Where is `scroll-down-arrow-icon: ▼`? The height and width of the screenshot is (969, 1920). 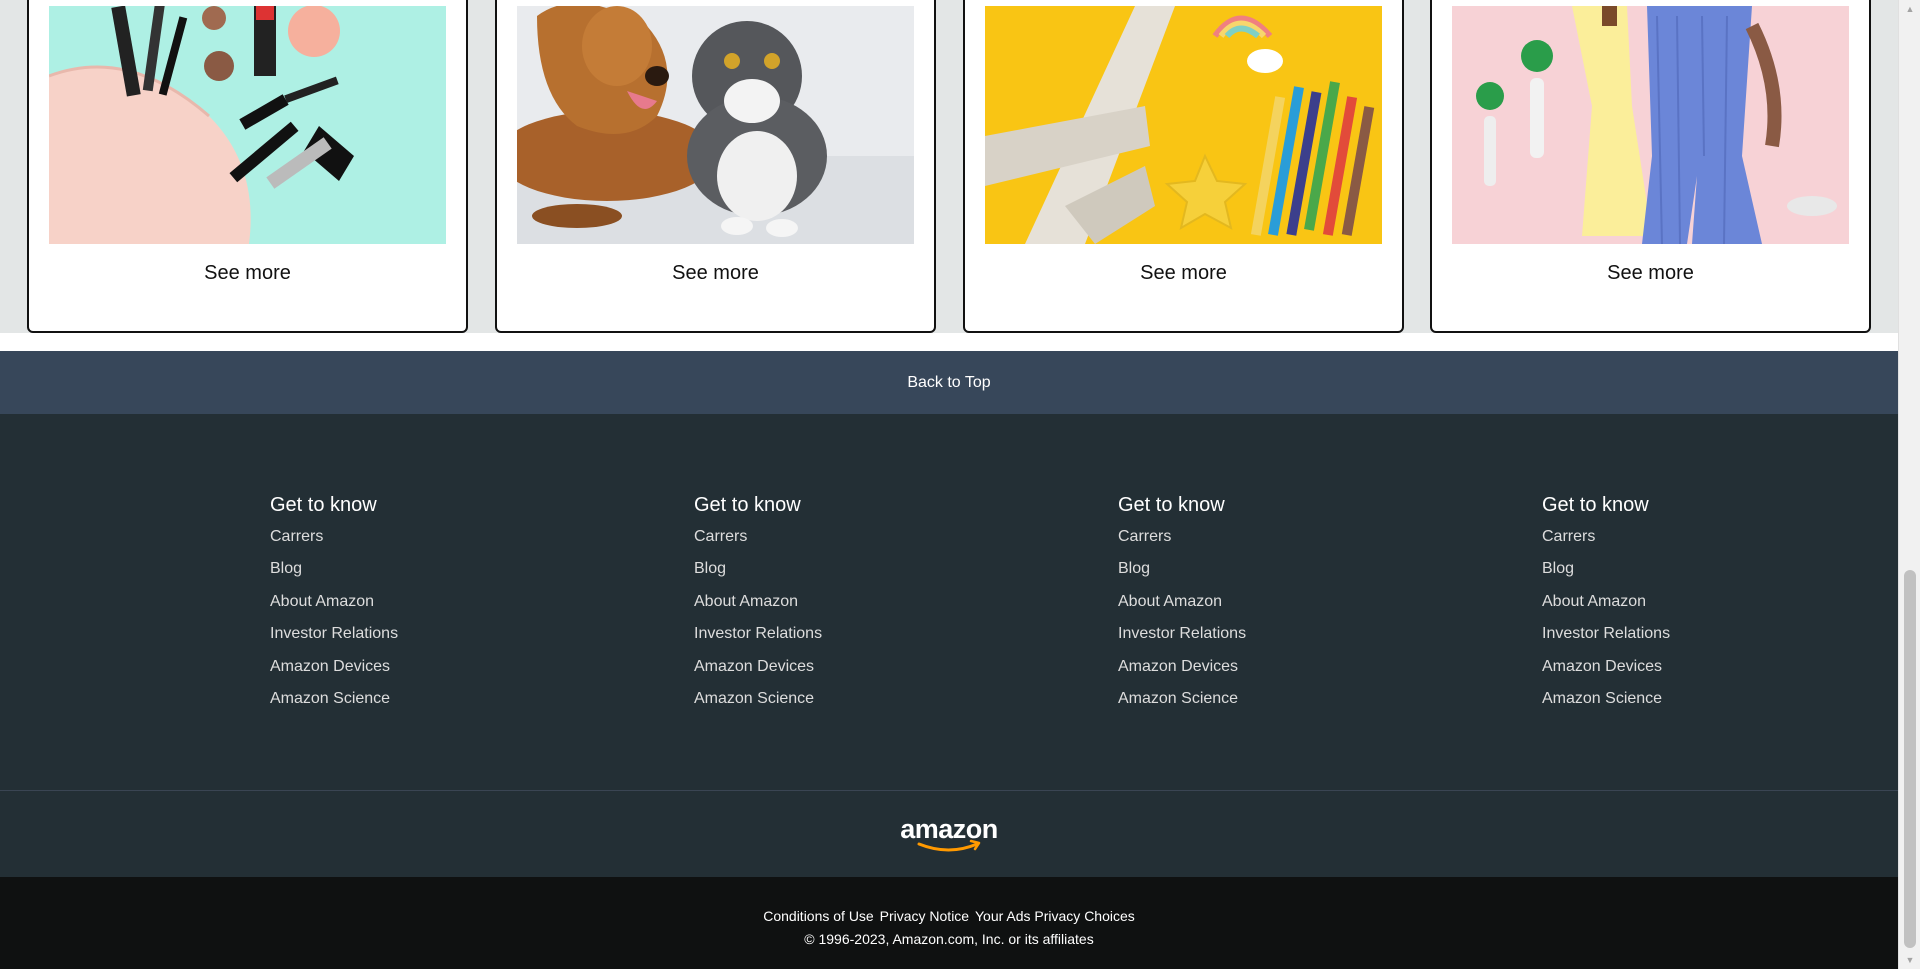
scroll-down-arrow-icon: ▼ is located at coordinates (1909, 960).